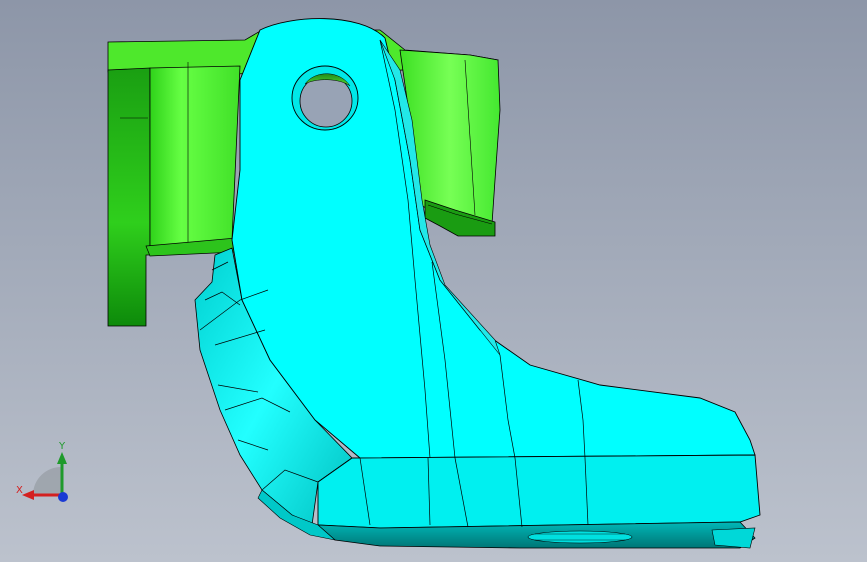  I want to click on x-axis-label: X, so click(19, 490).